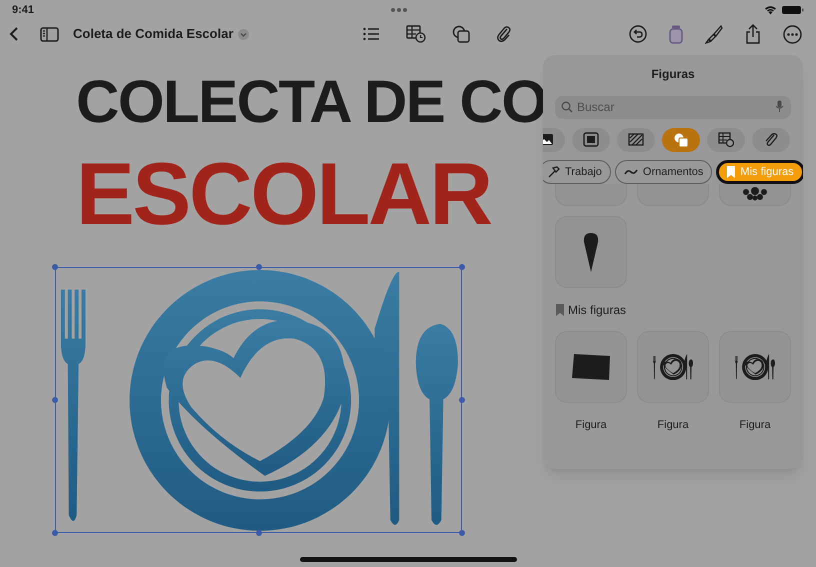 This screenshot has width=816, height=567. Describe the element at coordinates (577, 172) in the screenshot. I see `filter-chip: Trabajo` at that location.